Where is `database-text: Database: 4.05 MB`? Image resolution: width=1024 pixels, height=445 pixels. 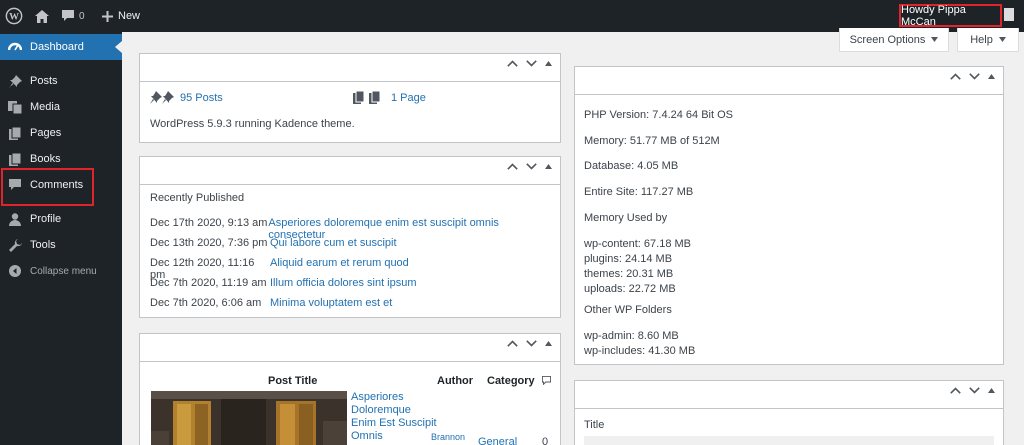
database-text: Database: 4.05 MB is located at coordinates (631, 166).